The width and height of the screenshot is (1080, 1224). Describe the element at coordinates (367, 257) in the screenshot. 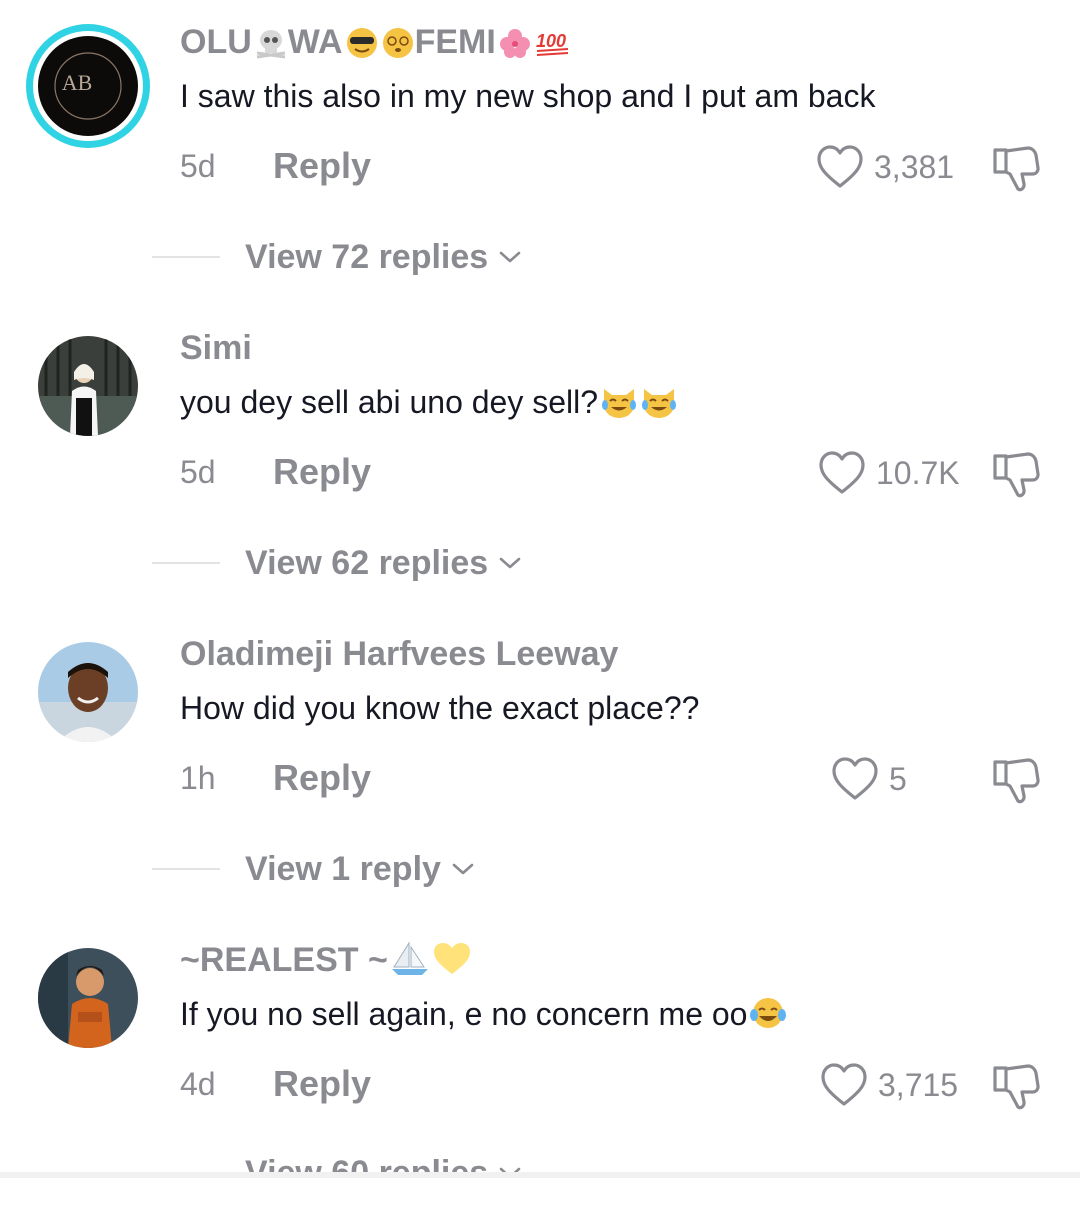

I see `view-replies-label: View 72 replies` at that location.